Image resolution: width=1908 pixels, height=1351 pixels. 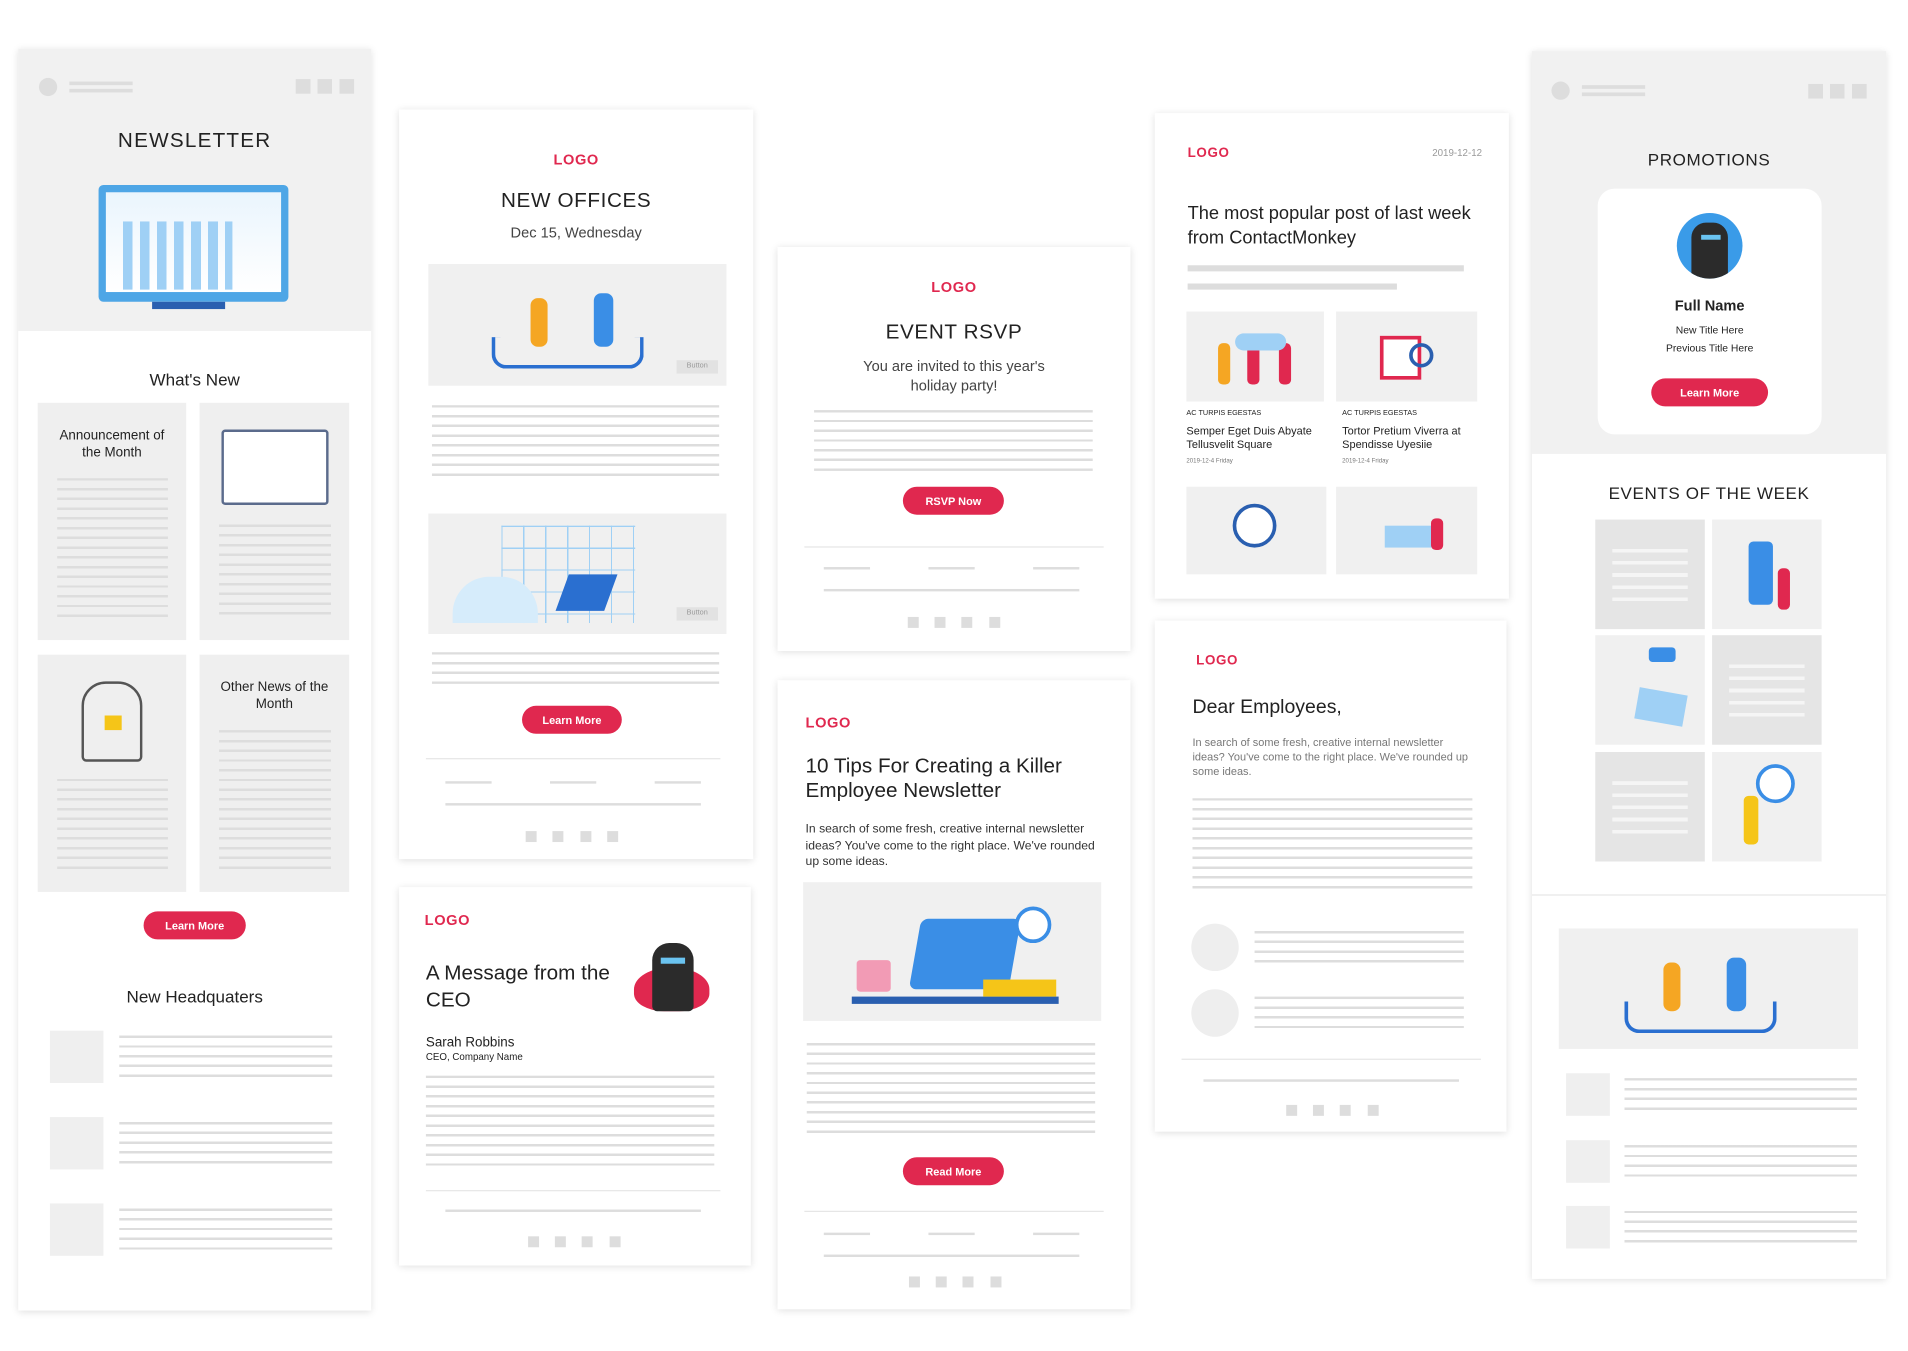 I want to click on meeting-illustration, so click(x=1708, y=988).